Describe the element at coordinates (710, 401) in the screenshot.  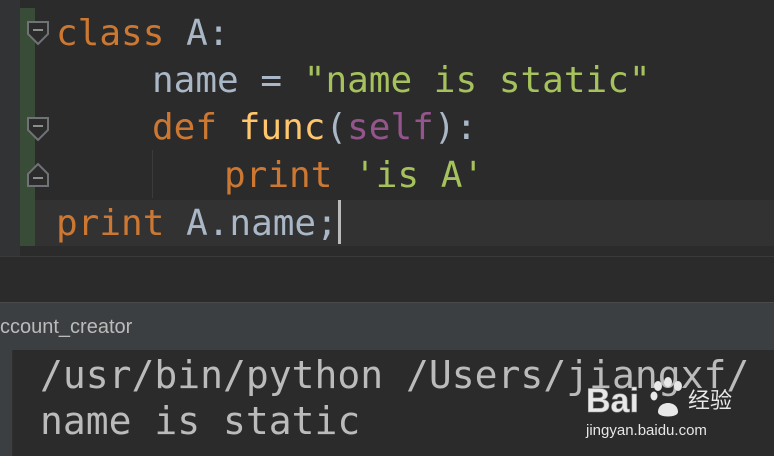
I see `watermark-suffix: 经验` at that location.